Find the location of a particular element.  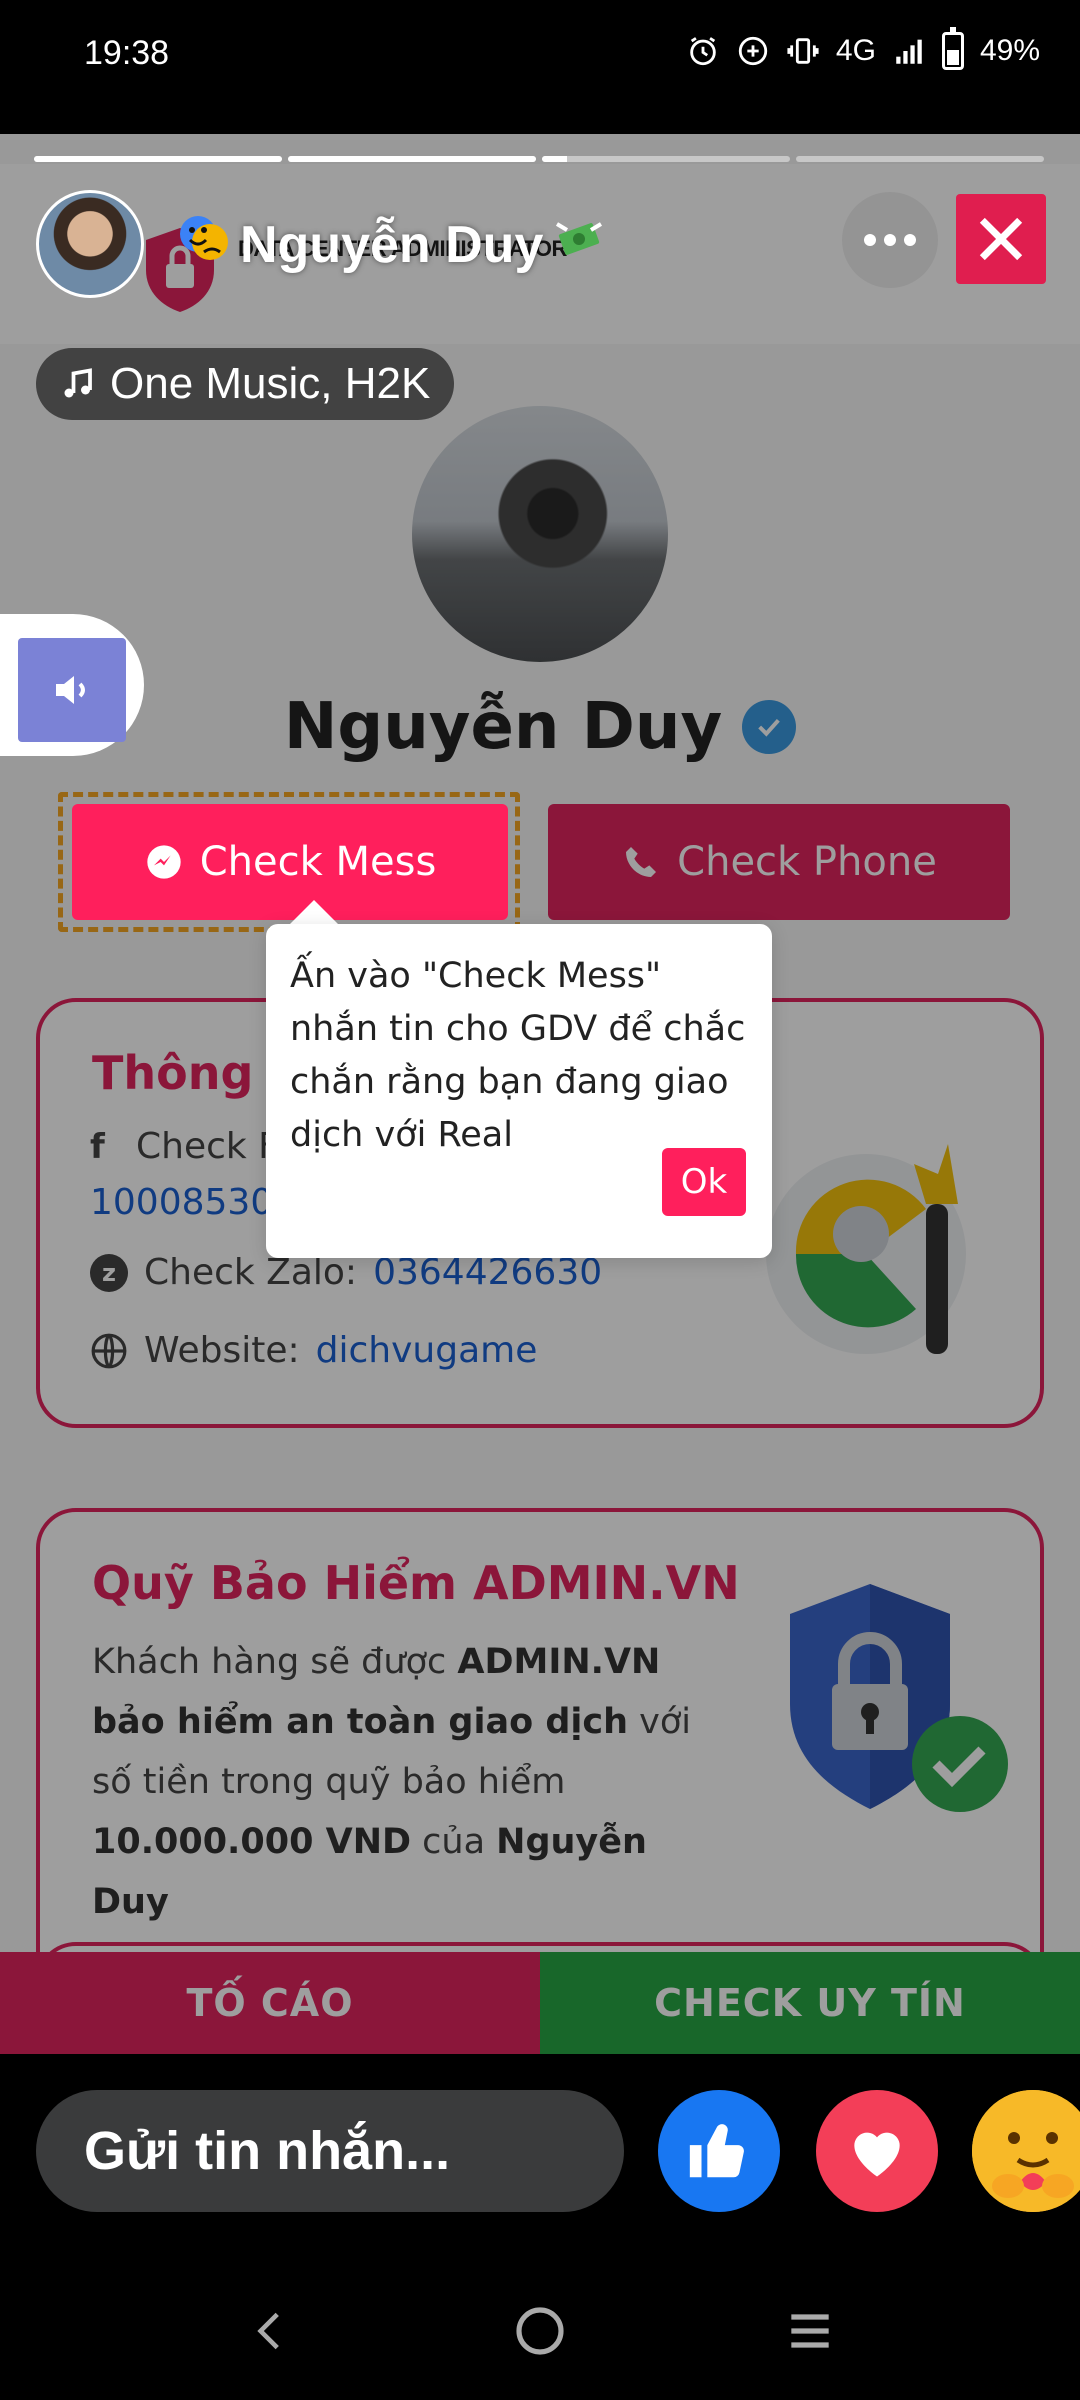

facebook-label: Check F is located at coordinates (207, 1146).